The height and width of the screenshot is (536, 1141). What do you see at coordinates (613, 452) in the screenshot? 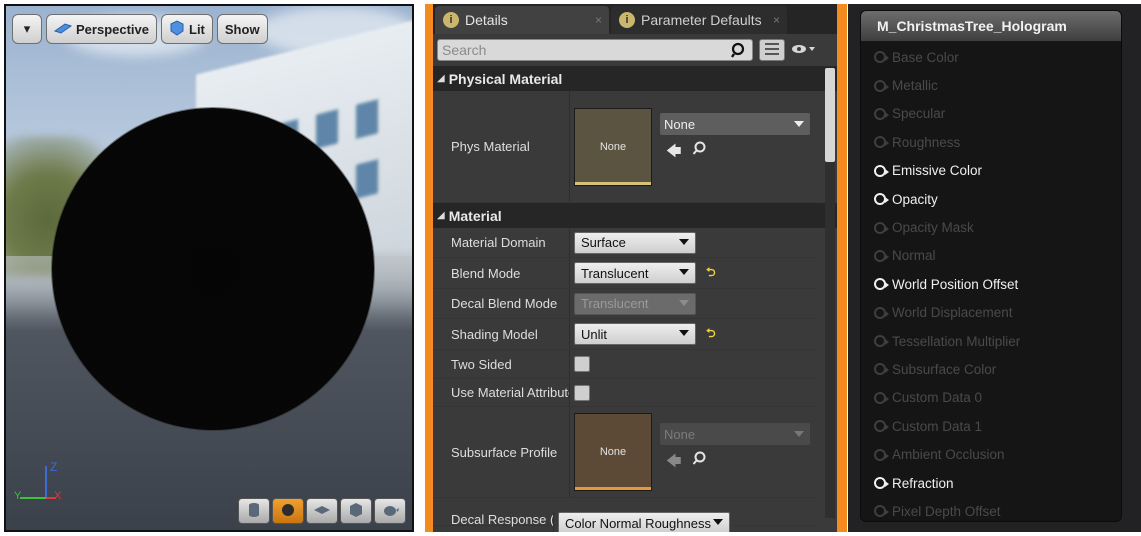
I see `subsurface-profile-thumbnail: None` at bounding box center [613, 452].